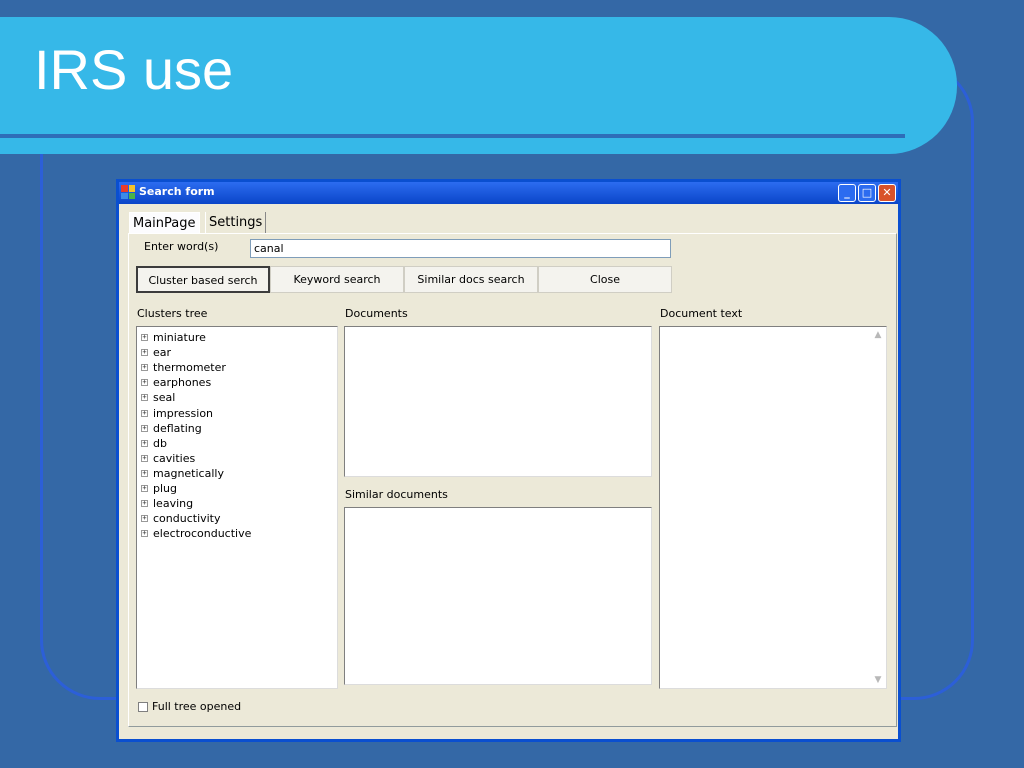 This screenshot has width=1024, height=768. What do you see at coordinates (187, 519) in the screenshot?
I see `tree-item-label: conductivity` at bounding box center [187, 519].